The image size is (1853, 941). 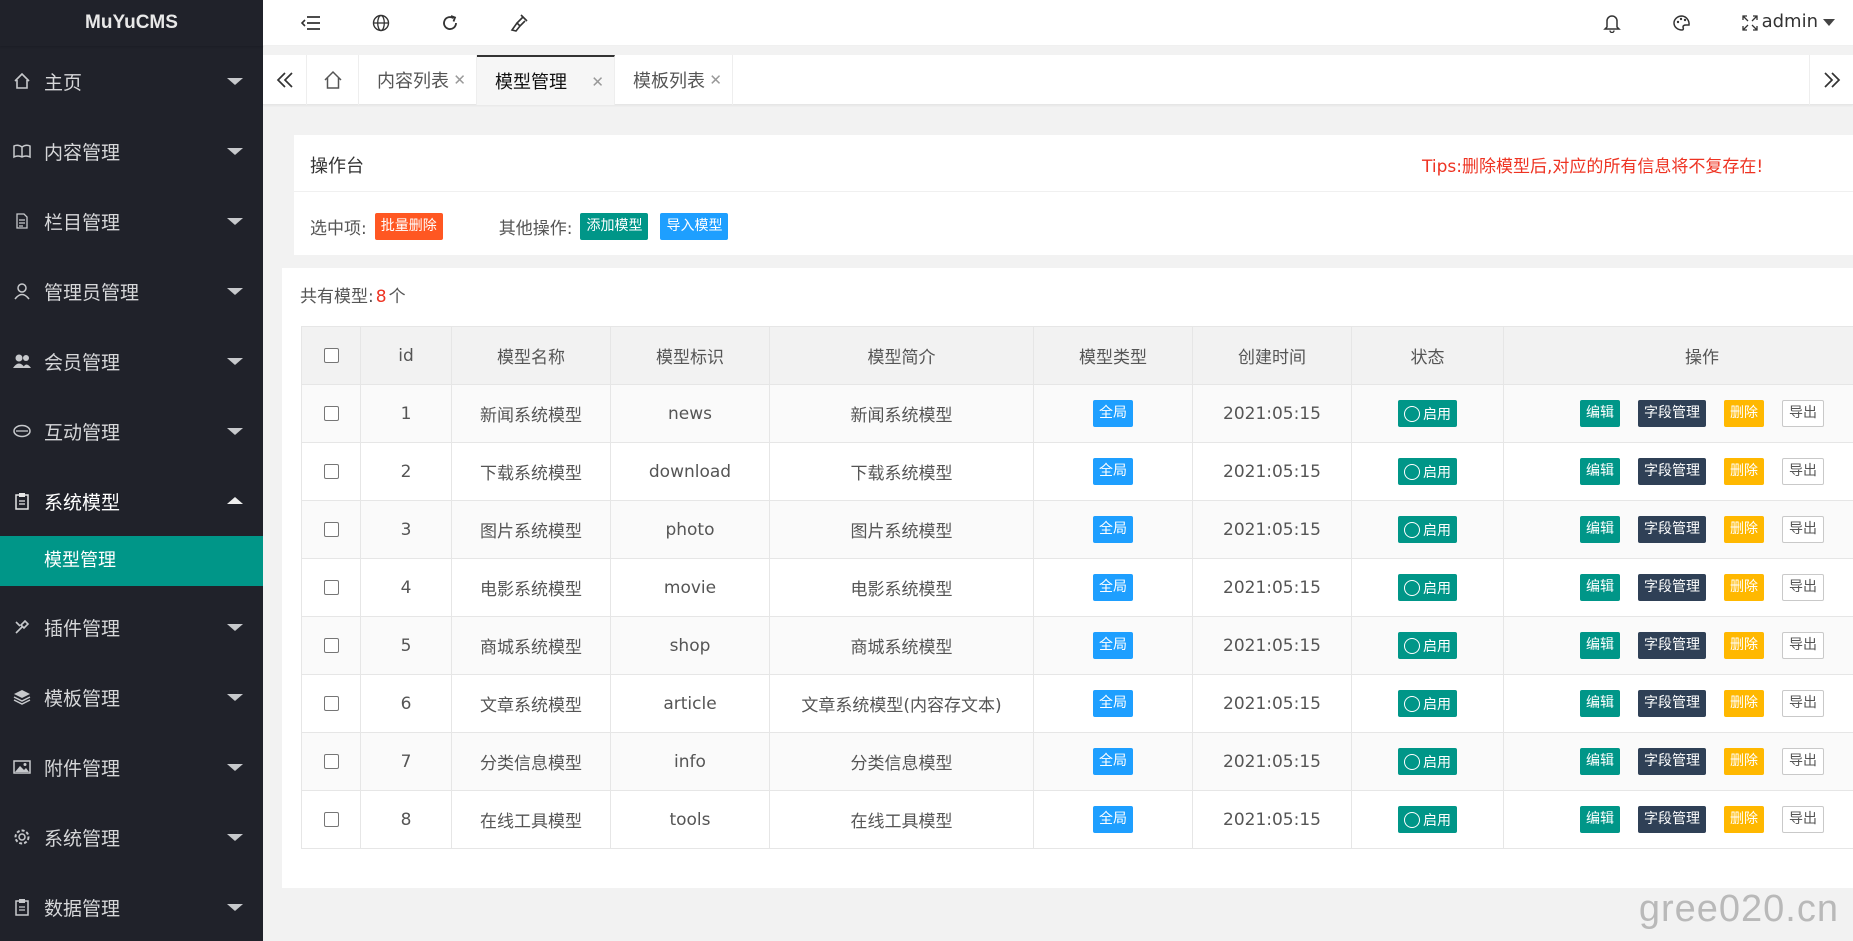 I want to click on chevron-down-icon, so click(x=235, y=697).